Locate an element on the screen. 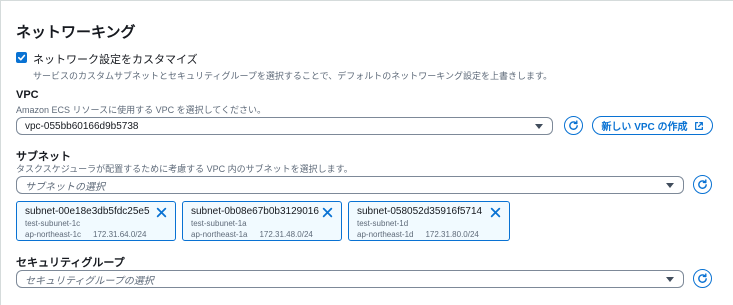 Image resolution: width=733 pixels, height=305 pixels. panel-top-border is located at coordinates (366, 0).